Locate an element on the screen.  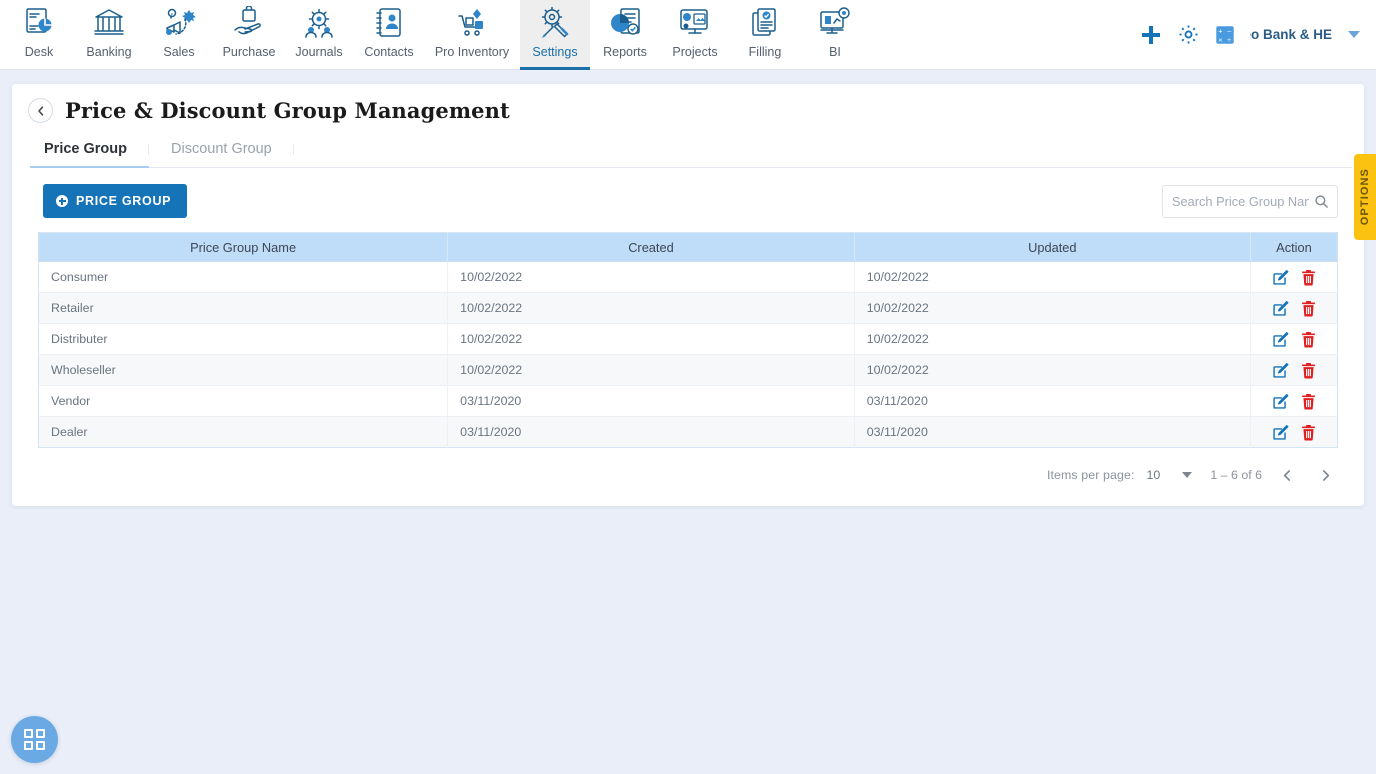
search-icon is located at coordinates (1321, 204).